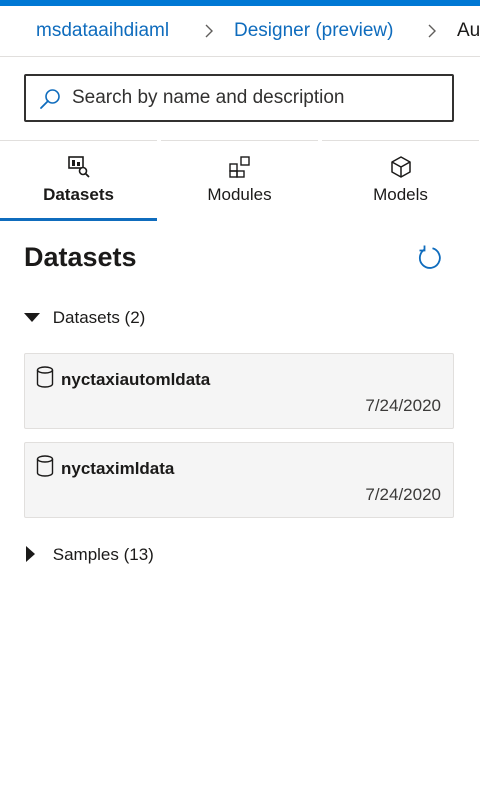 The width and height of the screenshot is (480, 788). I want to click on group-header-samples: Samples (13), so click(89, 555).